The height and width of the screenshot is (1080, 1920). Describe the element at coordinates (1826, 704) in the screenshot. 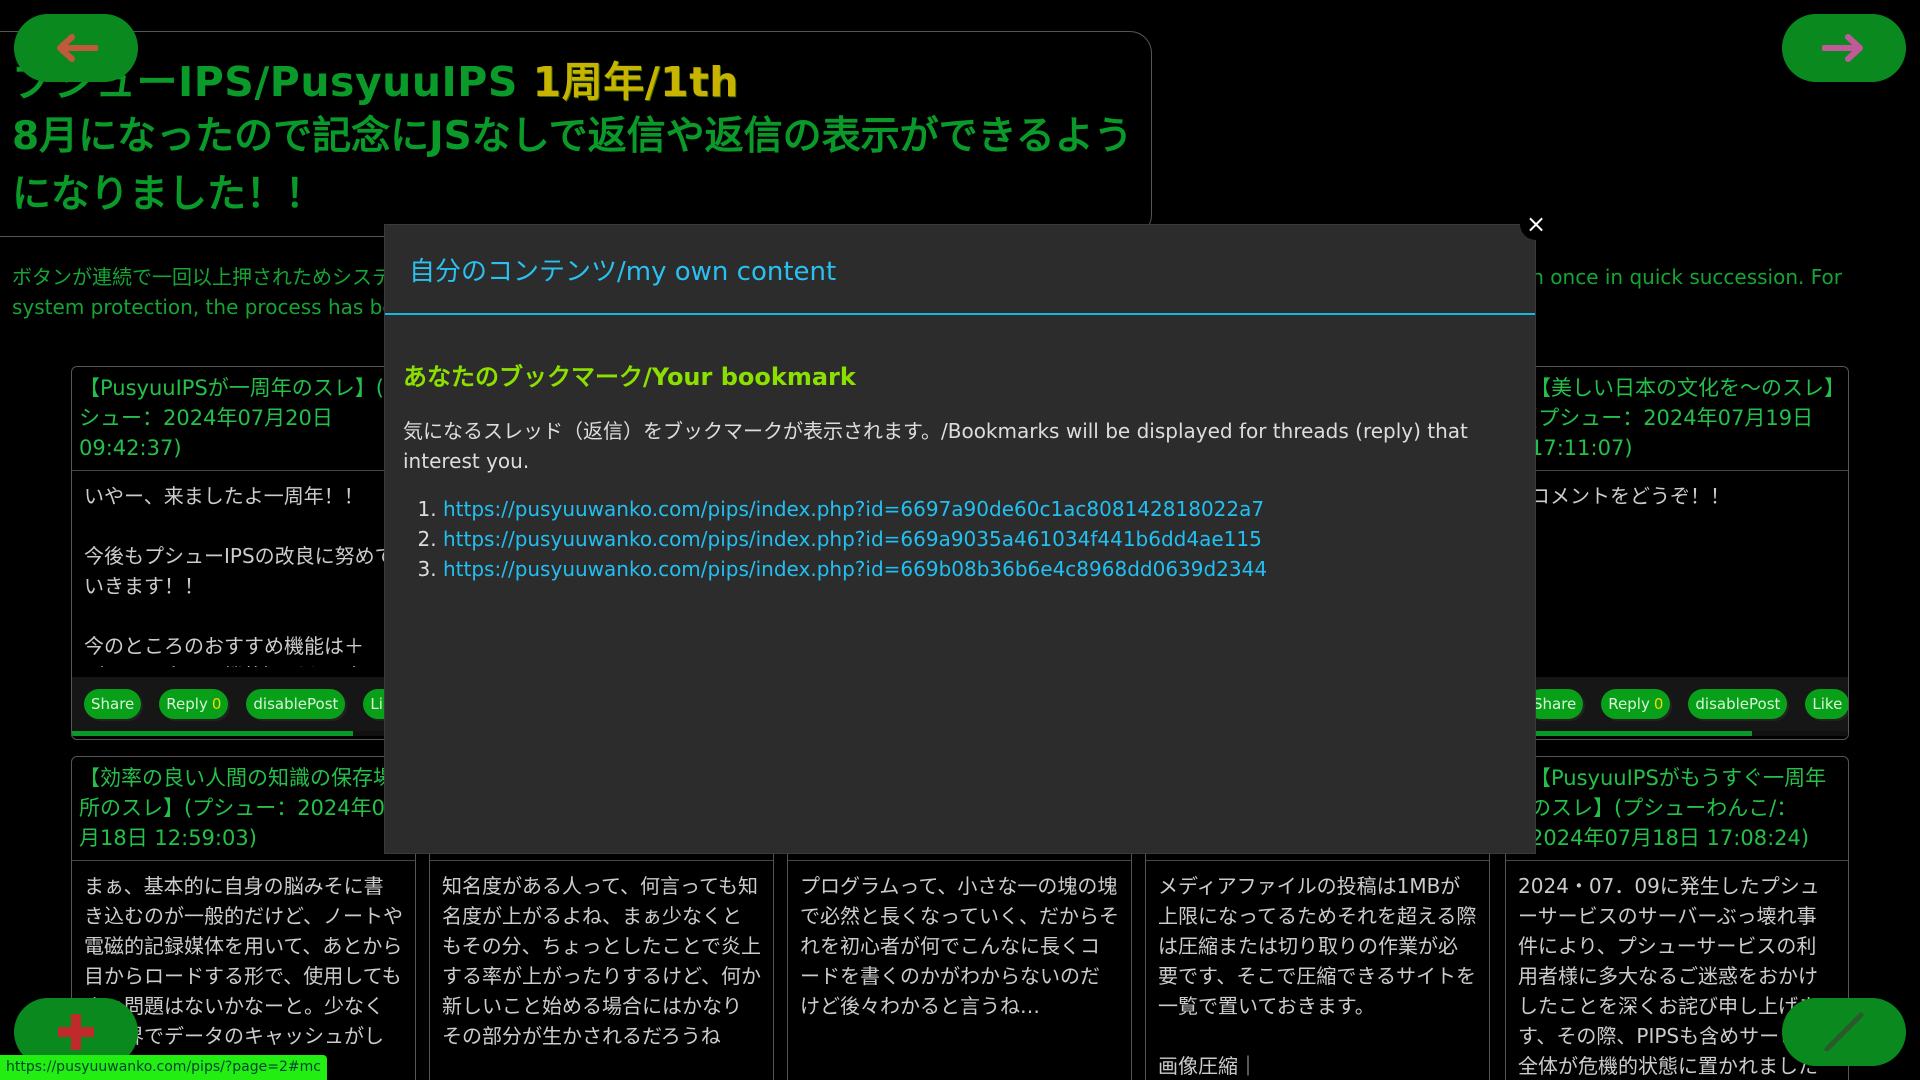

I see `like-button: Like` at that location.